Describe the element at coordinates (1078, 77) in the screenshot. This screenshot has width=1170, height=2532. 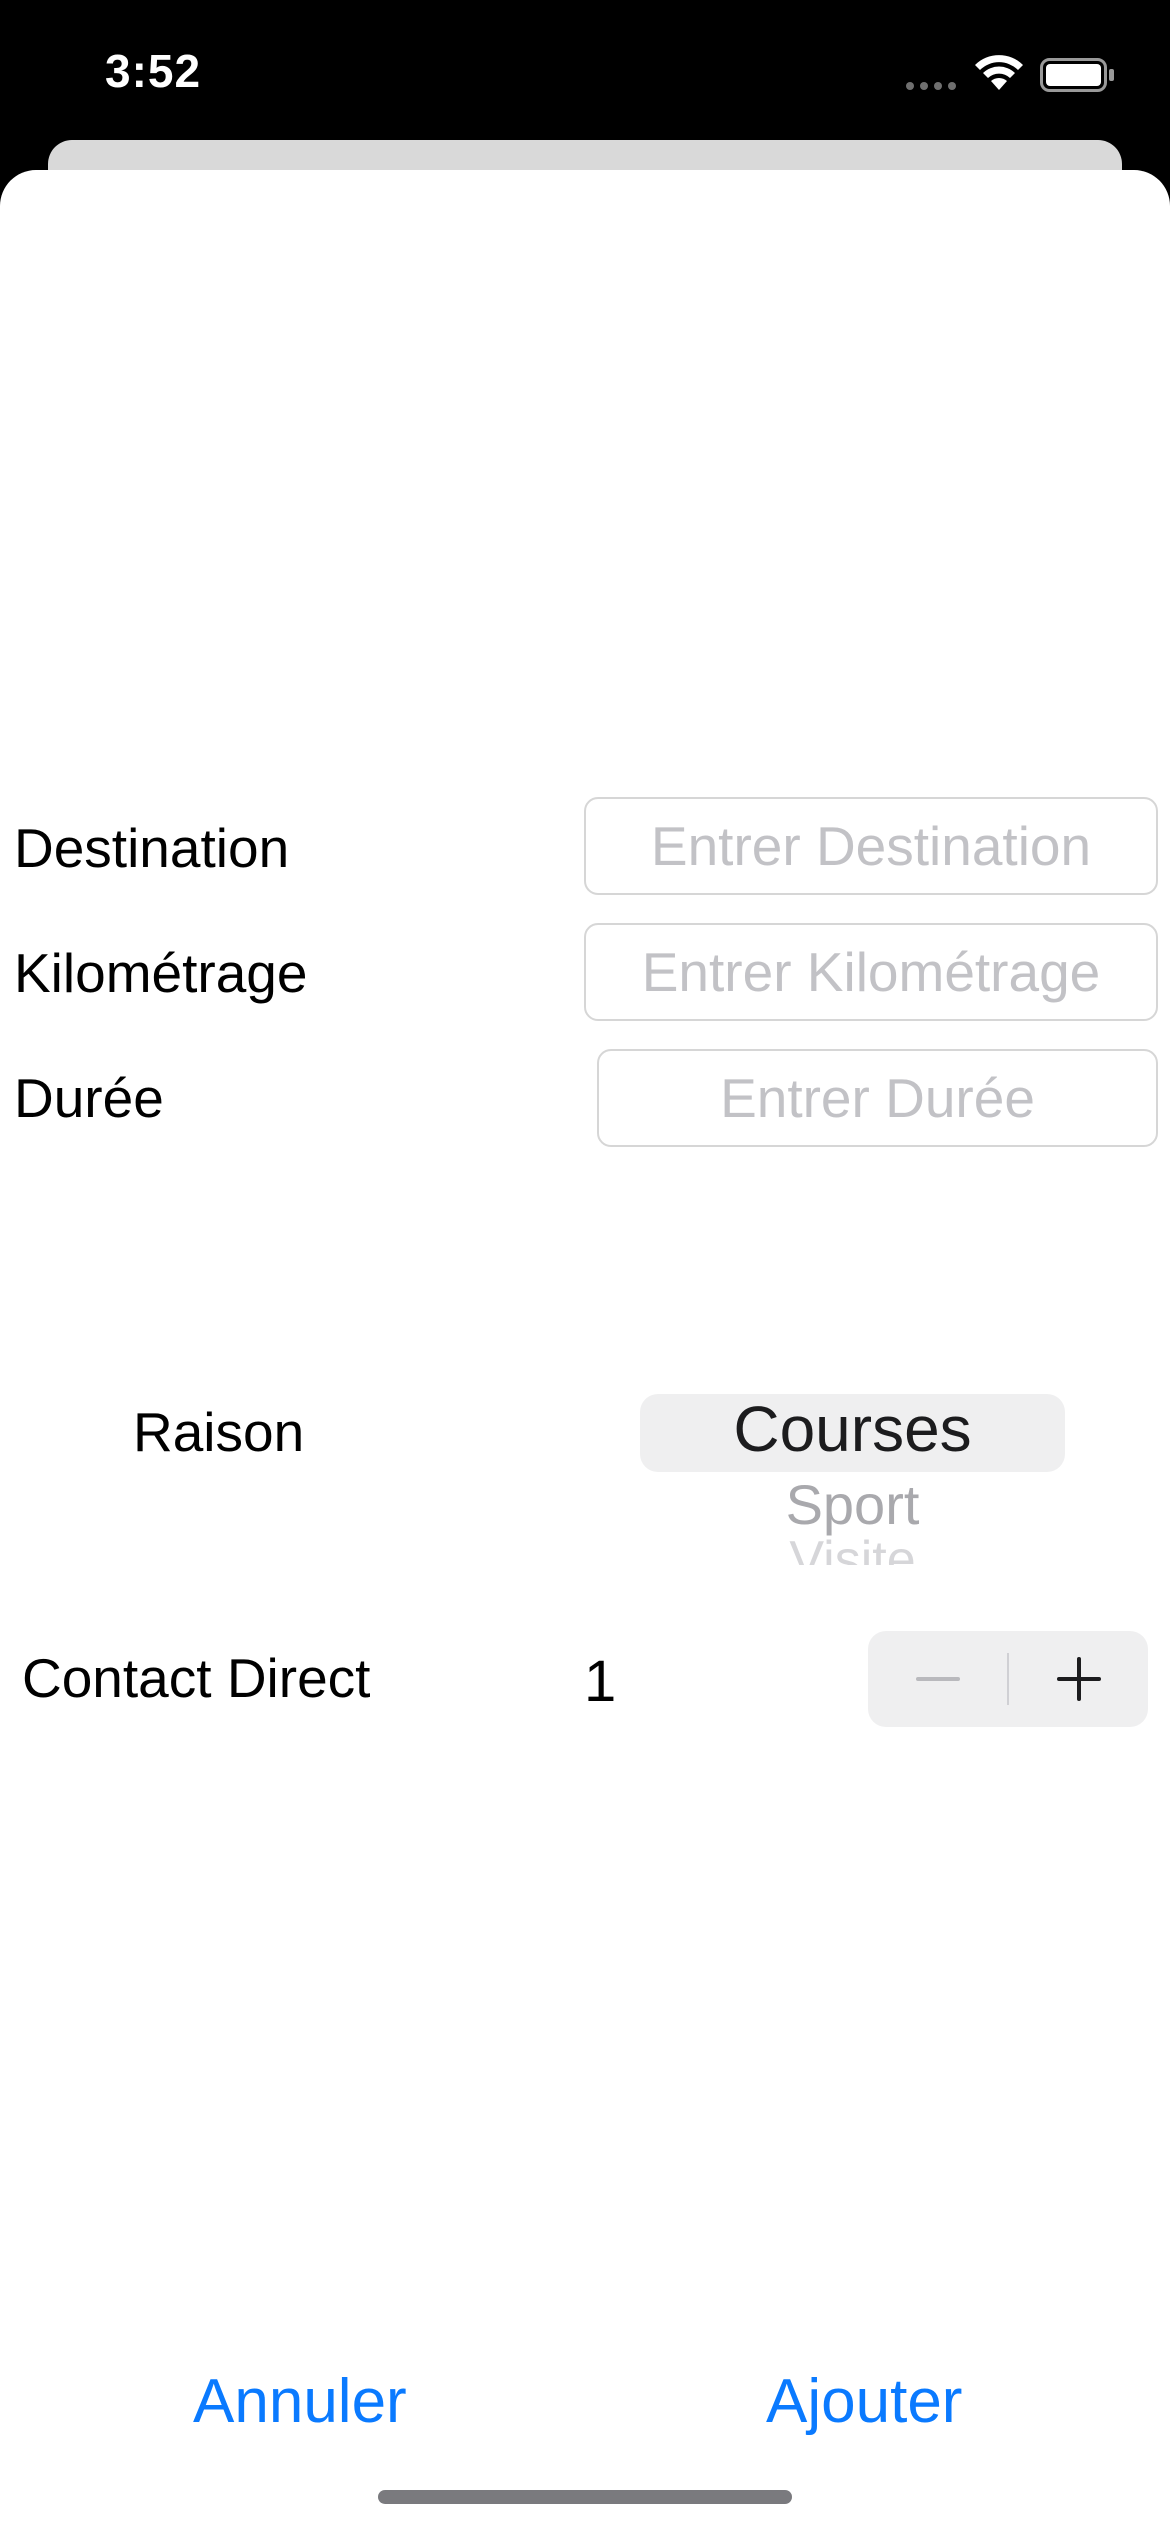
I see `battery-icon` at that location.